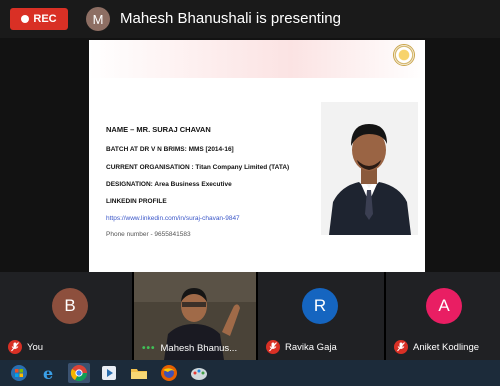  I want to click on slide-name: NAME – MR. SURAJ CHAVAN, so click(158, 129).